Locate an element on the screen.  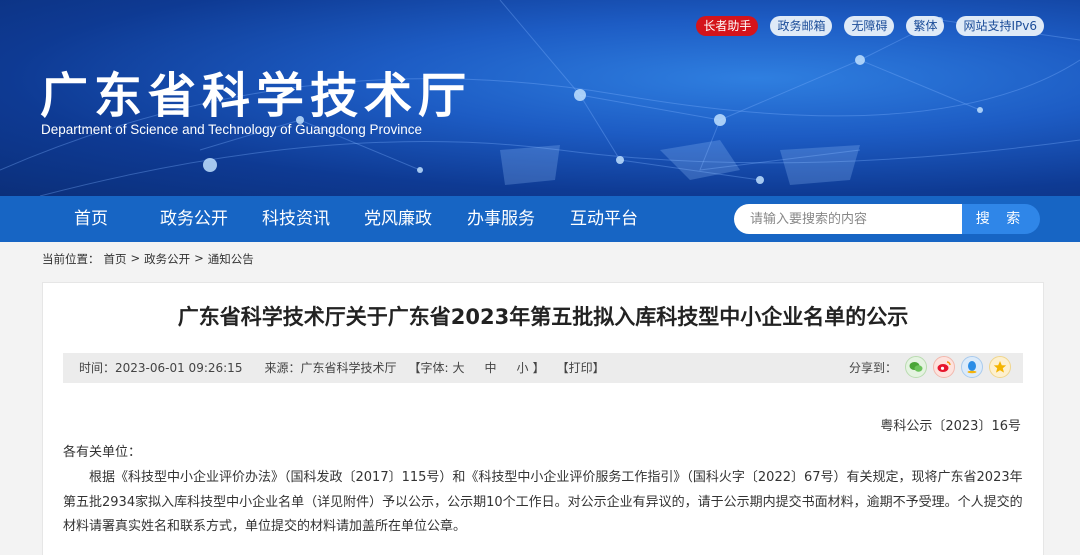
weibo-icon is located at coordinates (944, 367).